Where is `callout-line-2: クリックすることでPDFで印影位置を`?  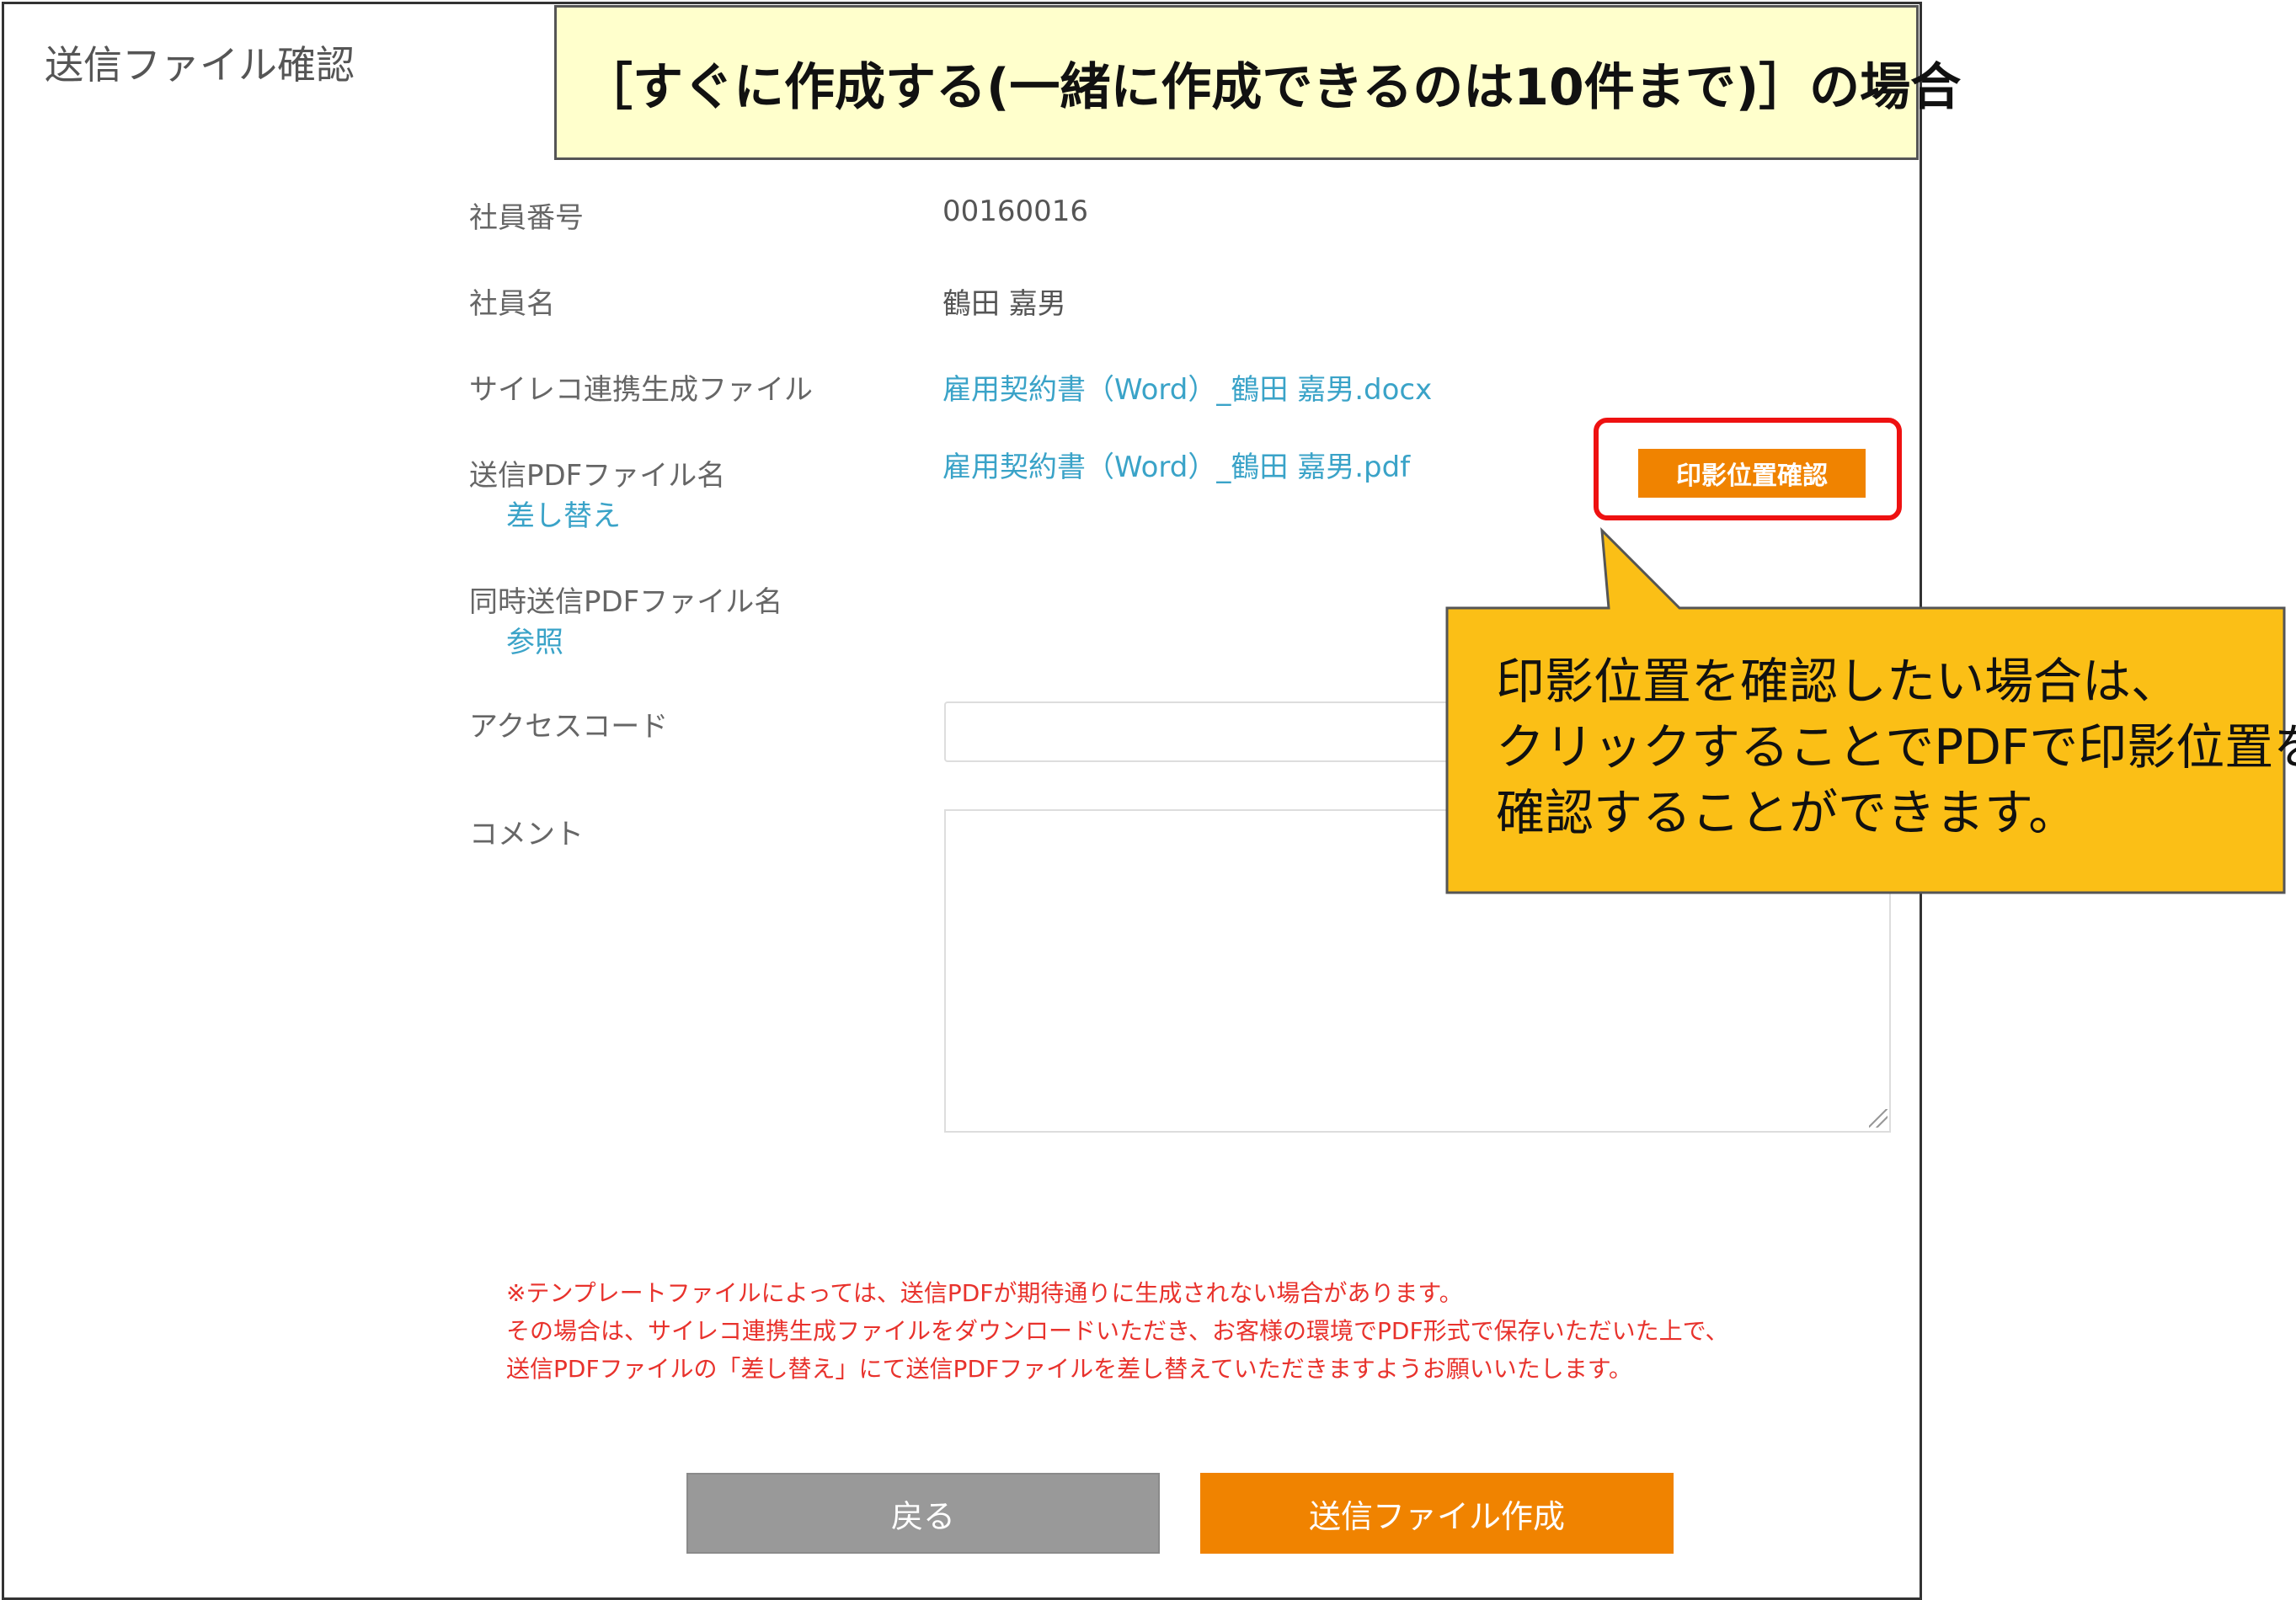
callout-line-2: クリックすることでPDFで印影位置を is located at coordinates (1896, 747).